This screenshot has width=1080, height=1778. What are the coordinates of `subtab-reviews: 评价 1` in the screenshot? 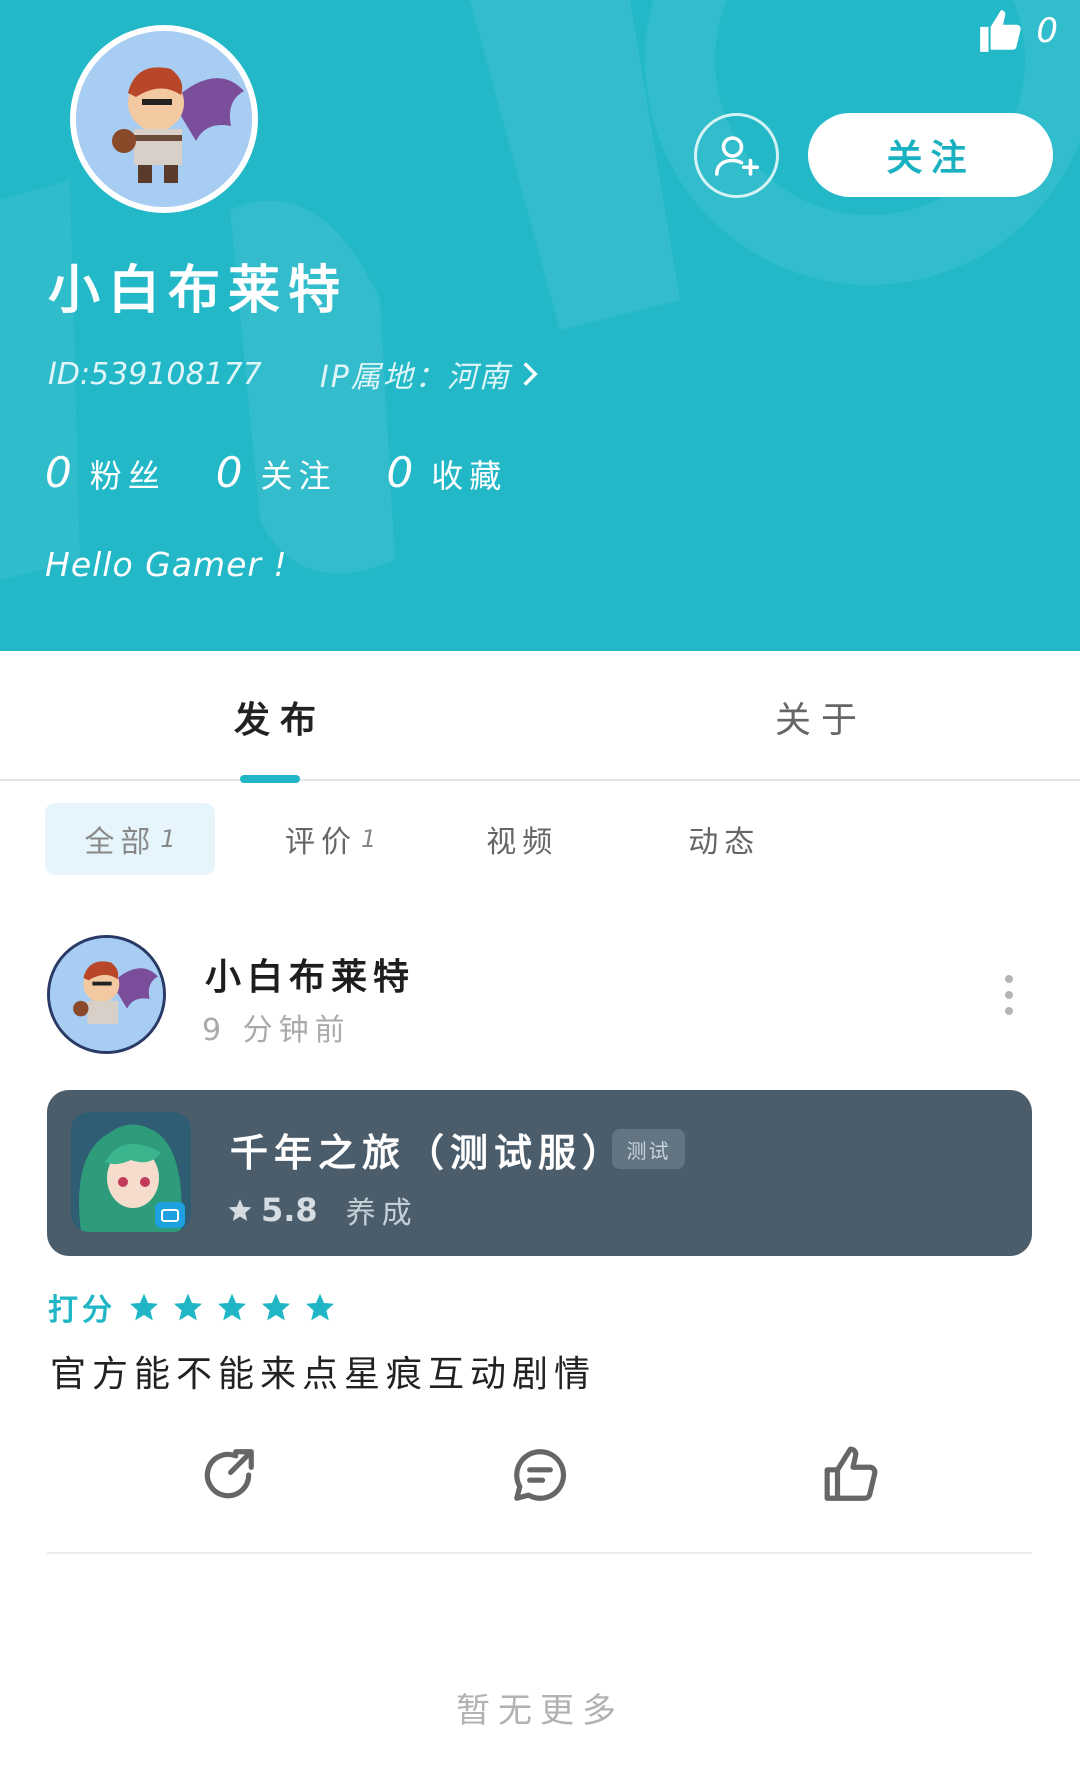 It's located at (330, 839).